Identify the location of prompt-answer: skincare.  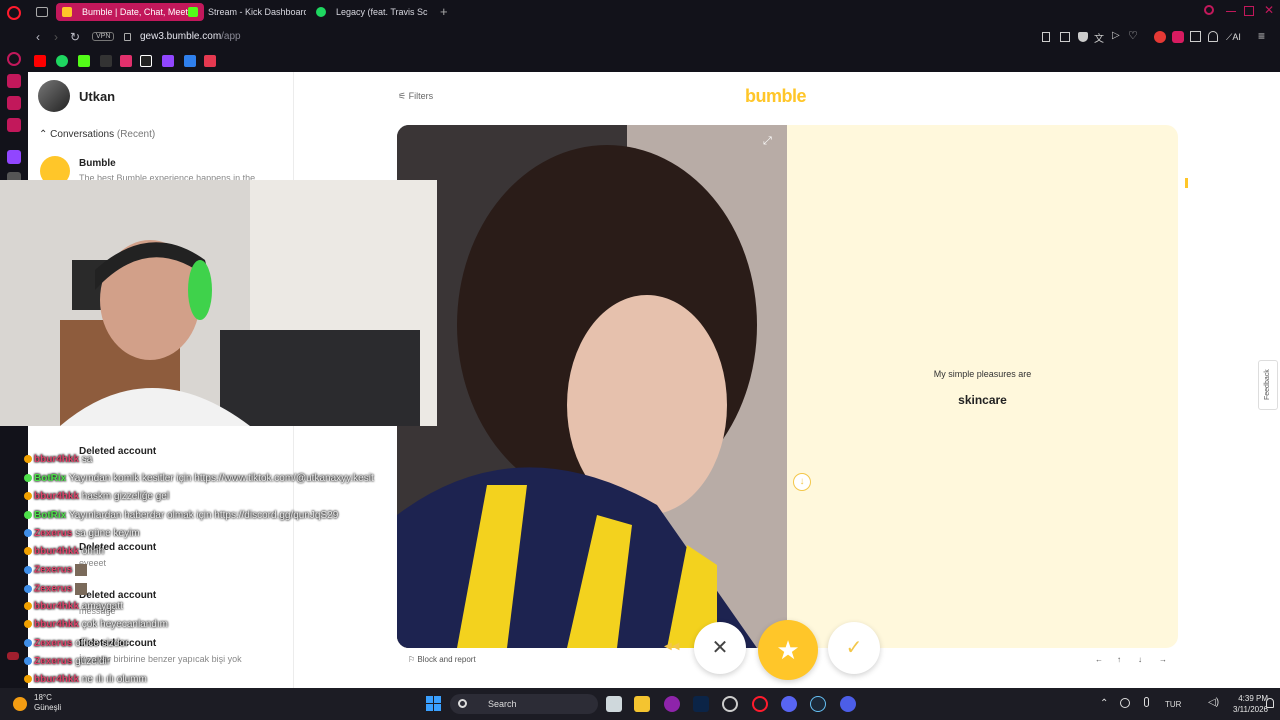
(982, 400).